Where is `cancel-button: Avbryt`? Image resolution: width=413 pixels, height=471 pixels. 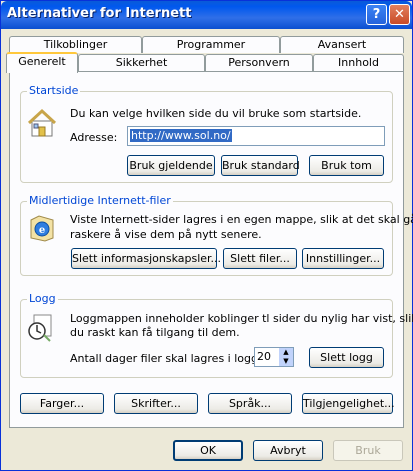 cancel-button: Avbryt is located at coordinates (288, 450).